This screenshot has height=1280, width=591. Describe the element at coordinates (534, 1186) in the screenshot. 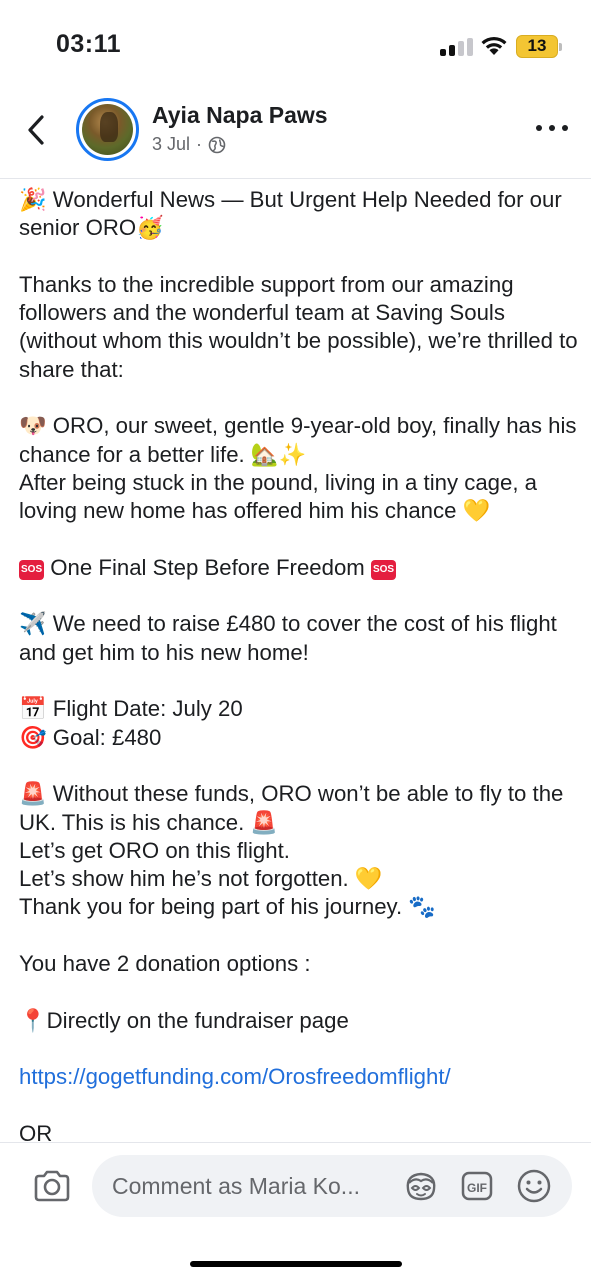

I see `smiley-icon` at that location.